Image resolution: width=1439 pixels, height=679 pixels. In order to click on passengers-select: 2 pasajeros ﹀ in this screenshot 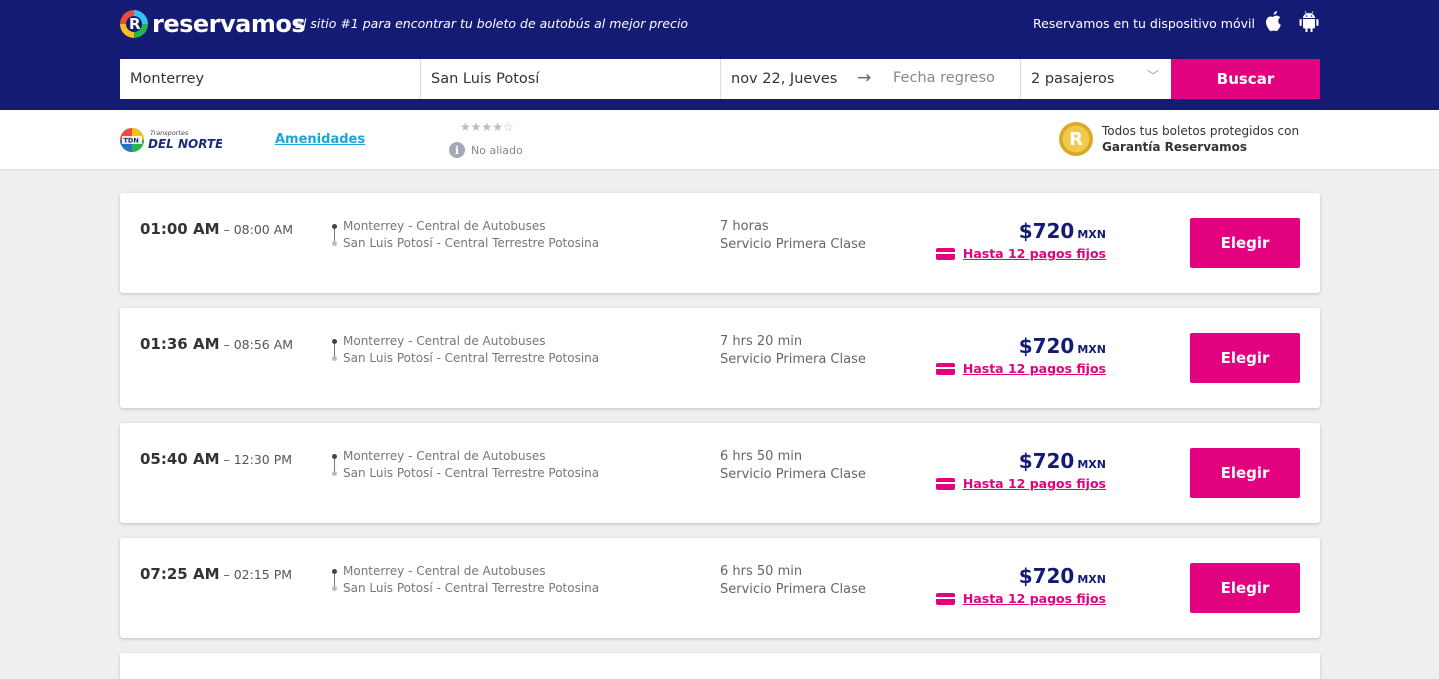, I will do `click(1096, 79)`.